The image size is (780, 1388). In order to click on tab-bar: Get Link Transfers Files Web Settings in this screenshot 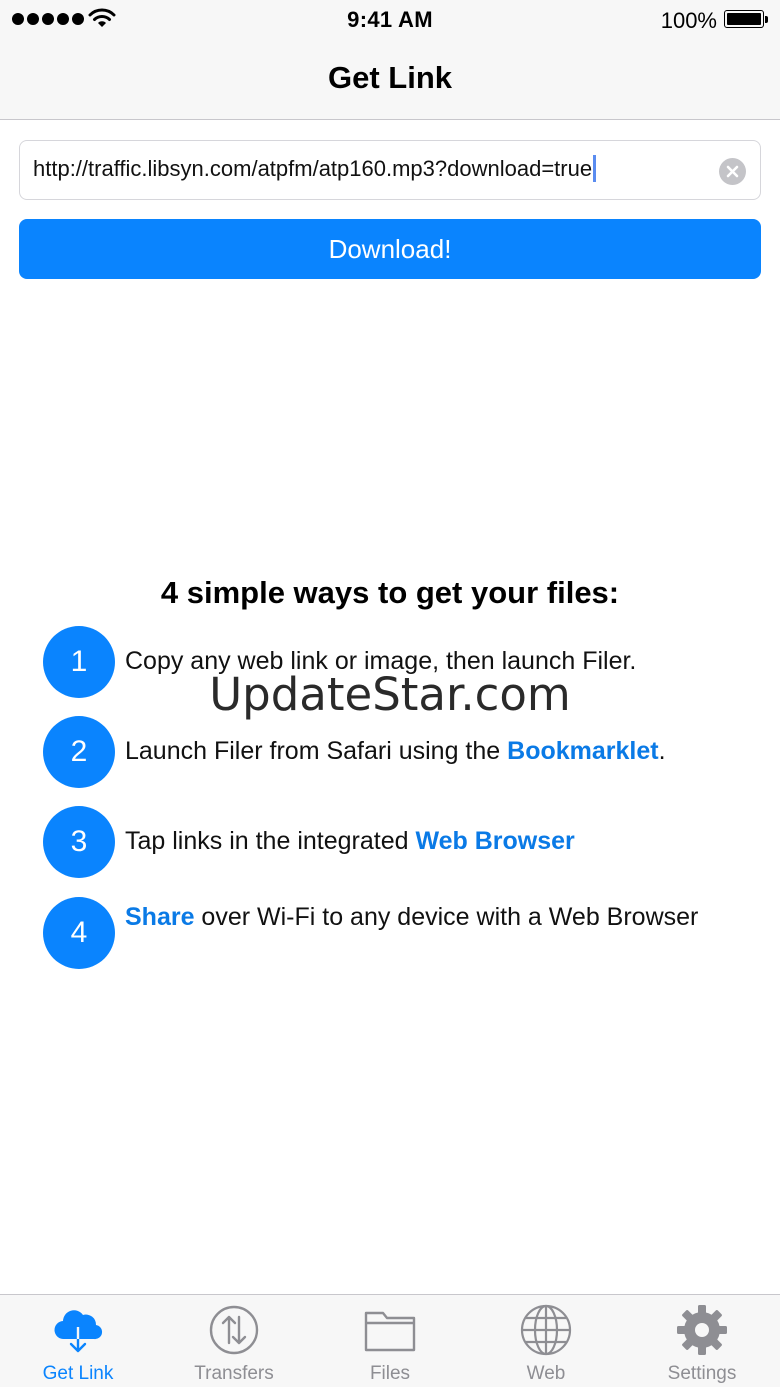, I will do `click(390, 1340)`.